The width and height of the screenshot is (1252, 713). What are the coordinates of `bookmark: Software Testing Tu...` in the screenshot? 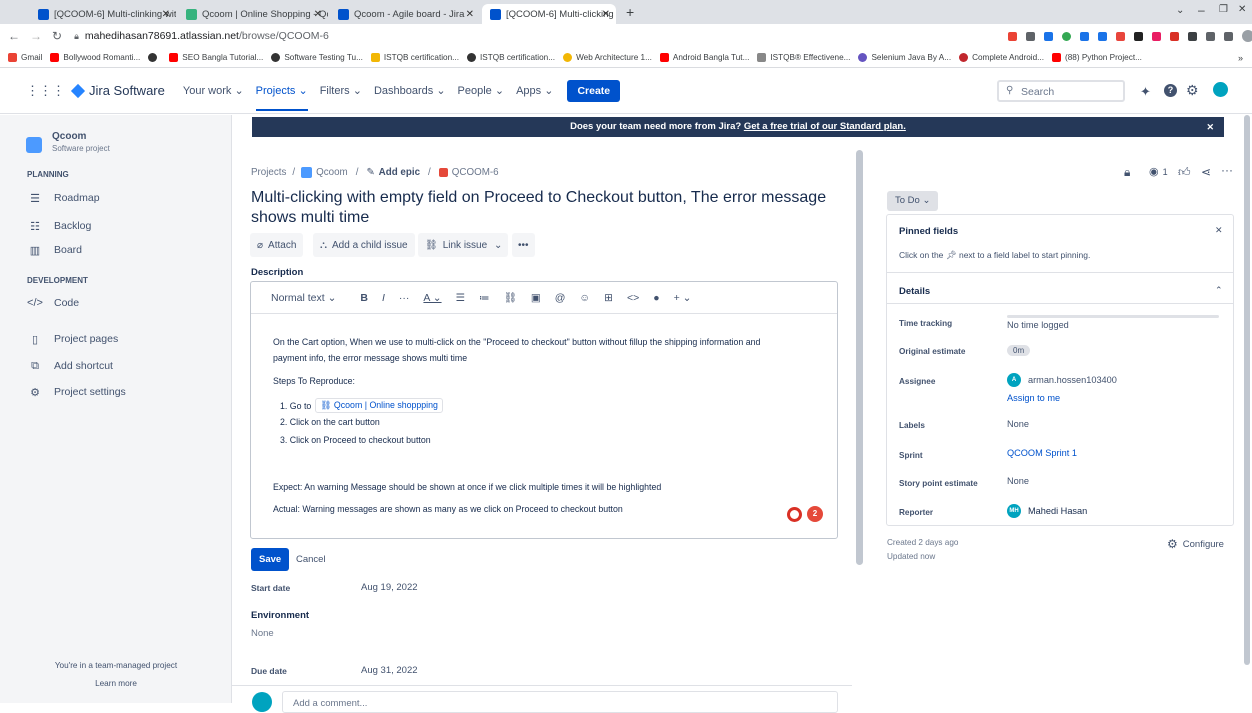 It's located at (317, 57).